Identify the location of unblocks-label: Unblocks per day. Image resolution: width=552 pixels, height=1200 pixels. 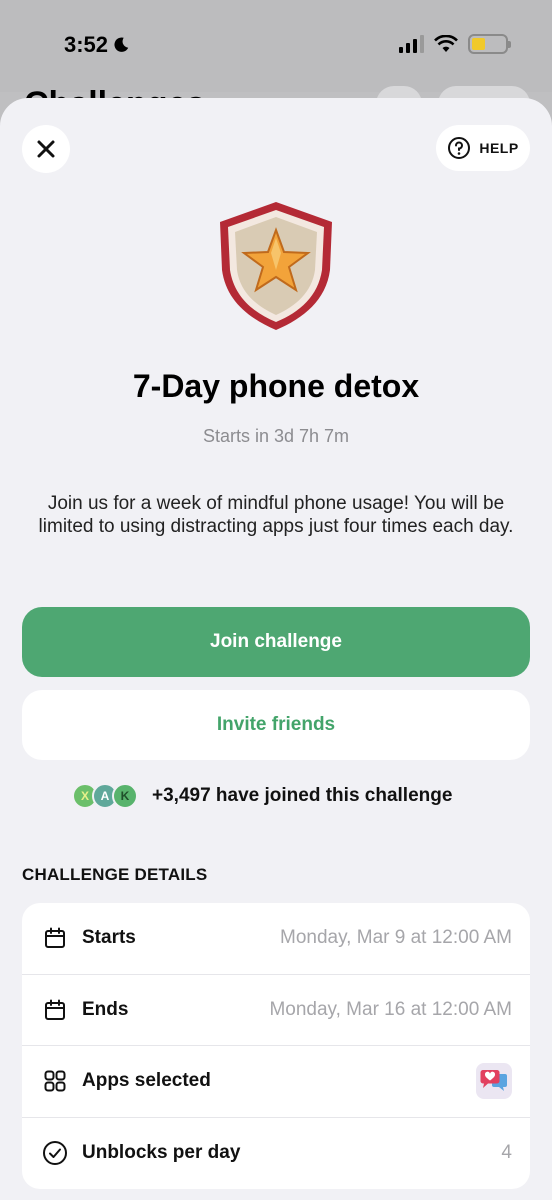
(161, 1153).